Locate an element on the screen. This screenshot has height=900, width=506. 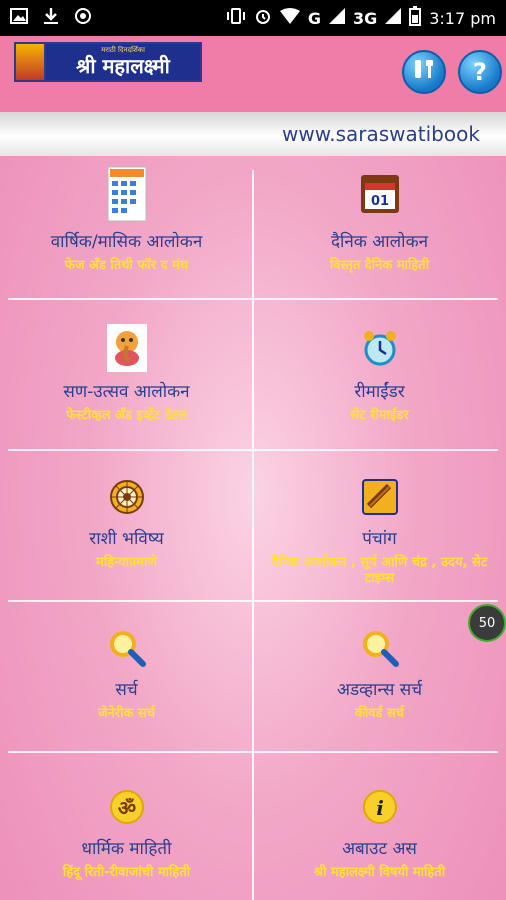
wifi-icon is located at coordinates (289, 18).